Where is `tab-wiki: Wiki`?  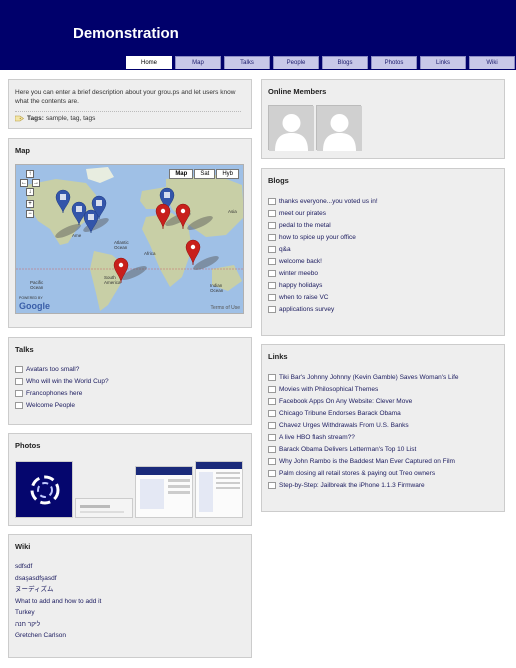 tab-wiki: Wiki is located at coordinates (492, 62).